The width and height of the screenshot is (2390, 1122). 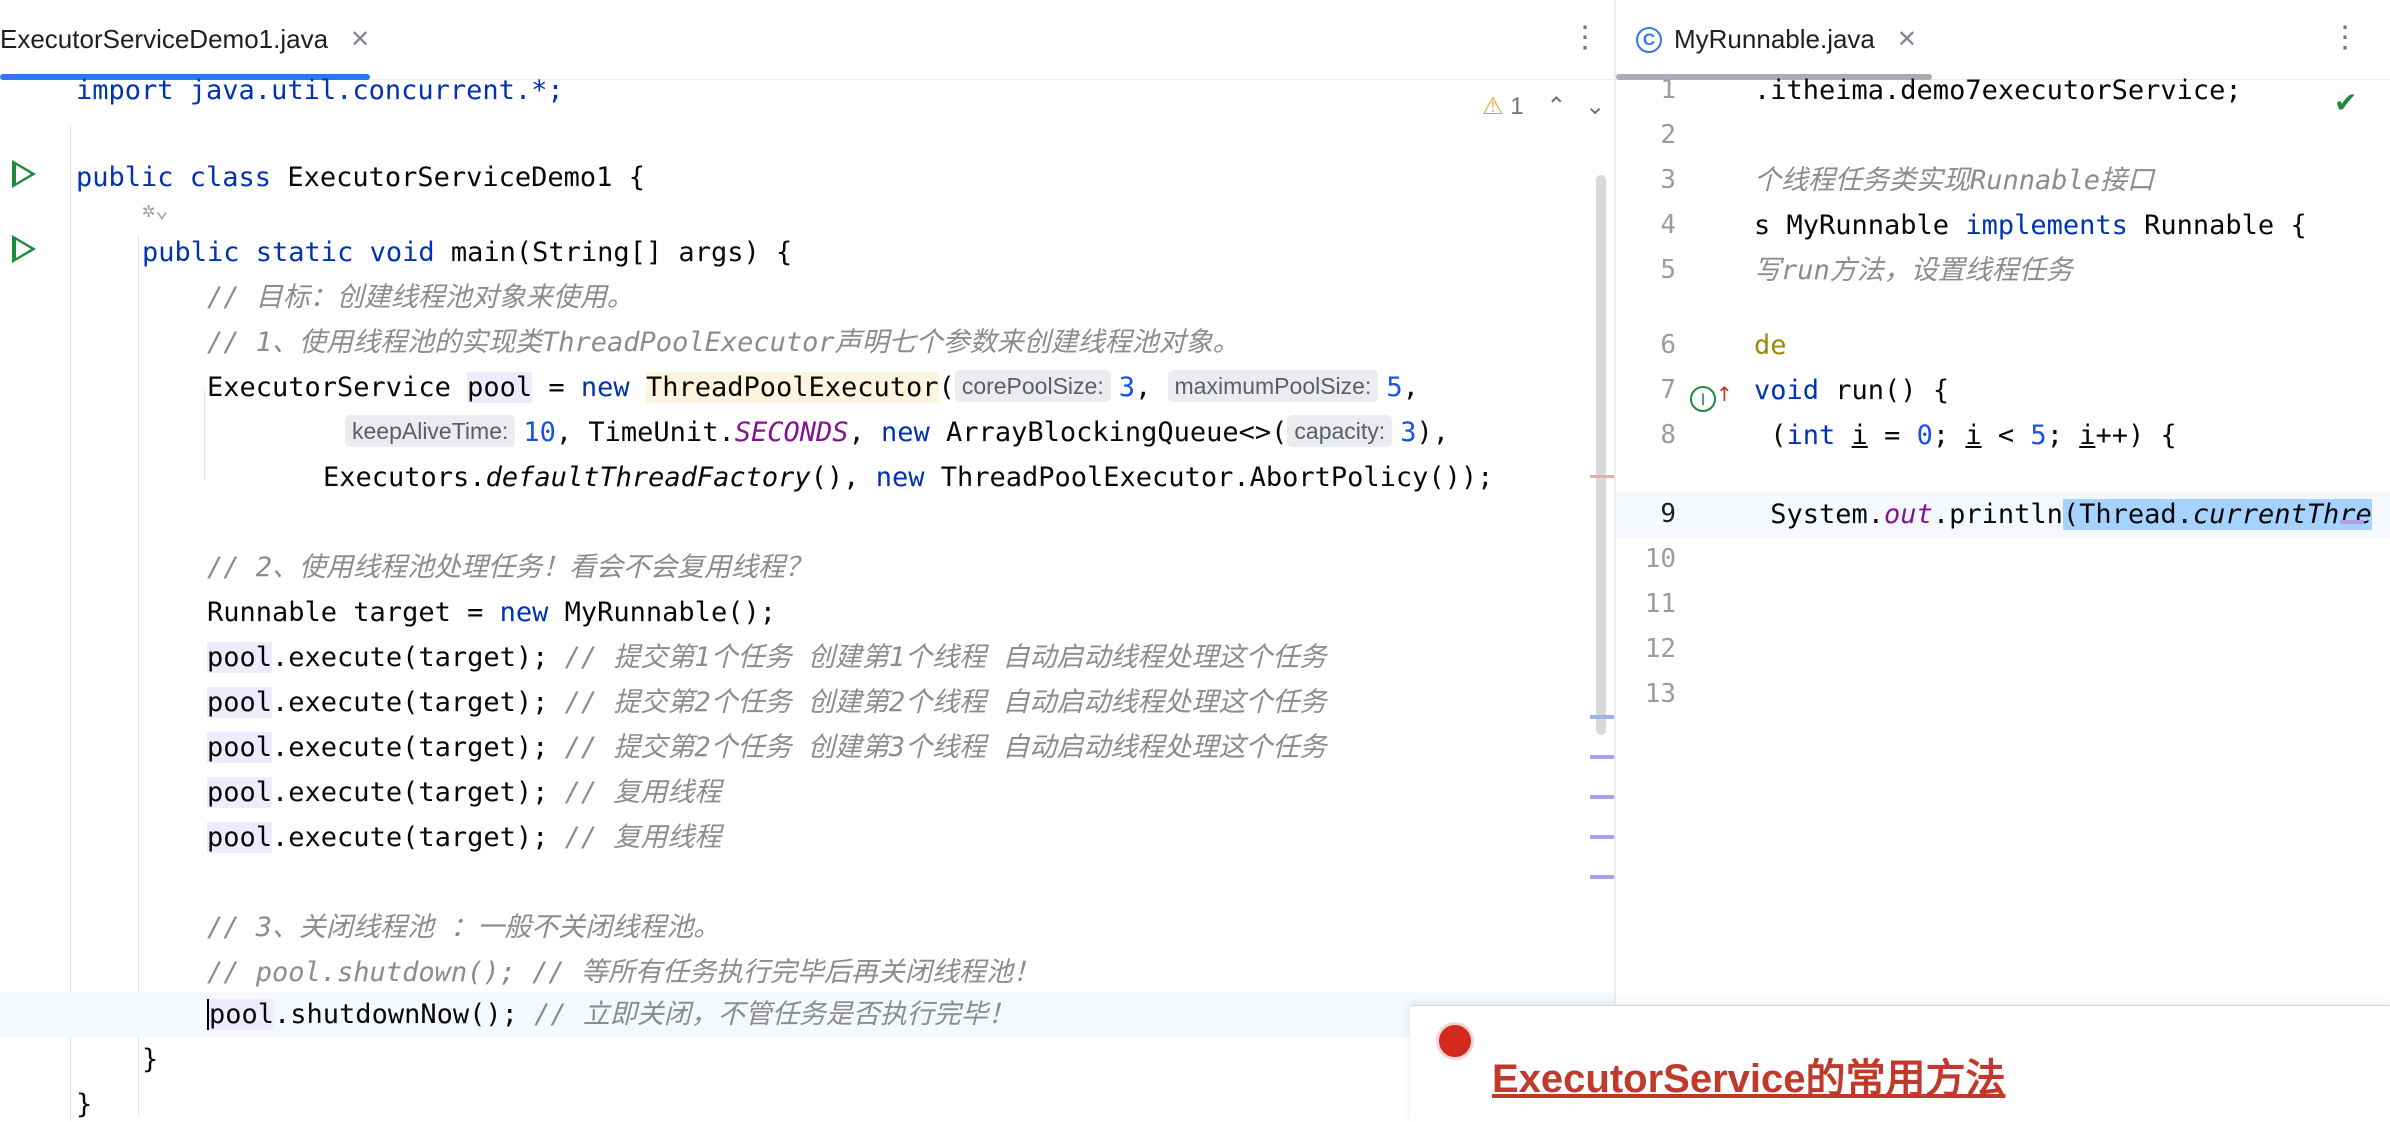 I want to click on import-statement: import java.util.concurrent.*;, so click(x=320, y=90).